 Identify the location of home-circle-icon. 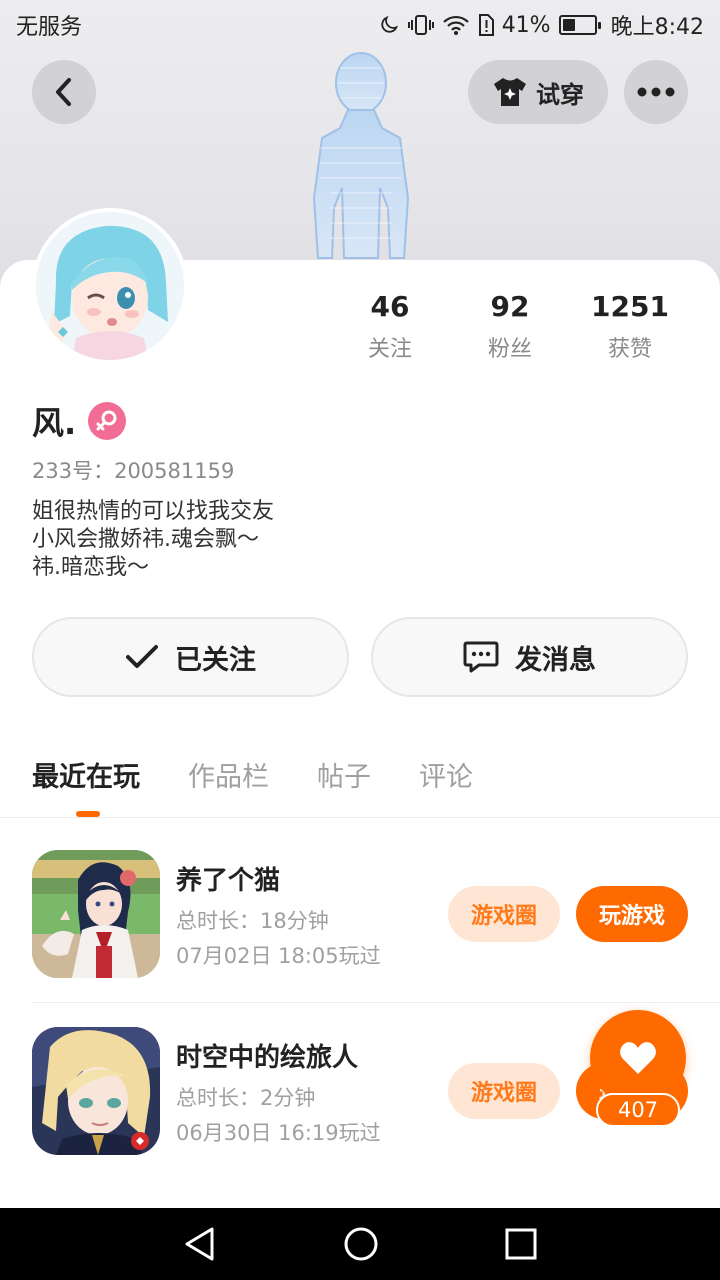
(361, 1244).